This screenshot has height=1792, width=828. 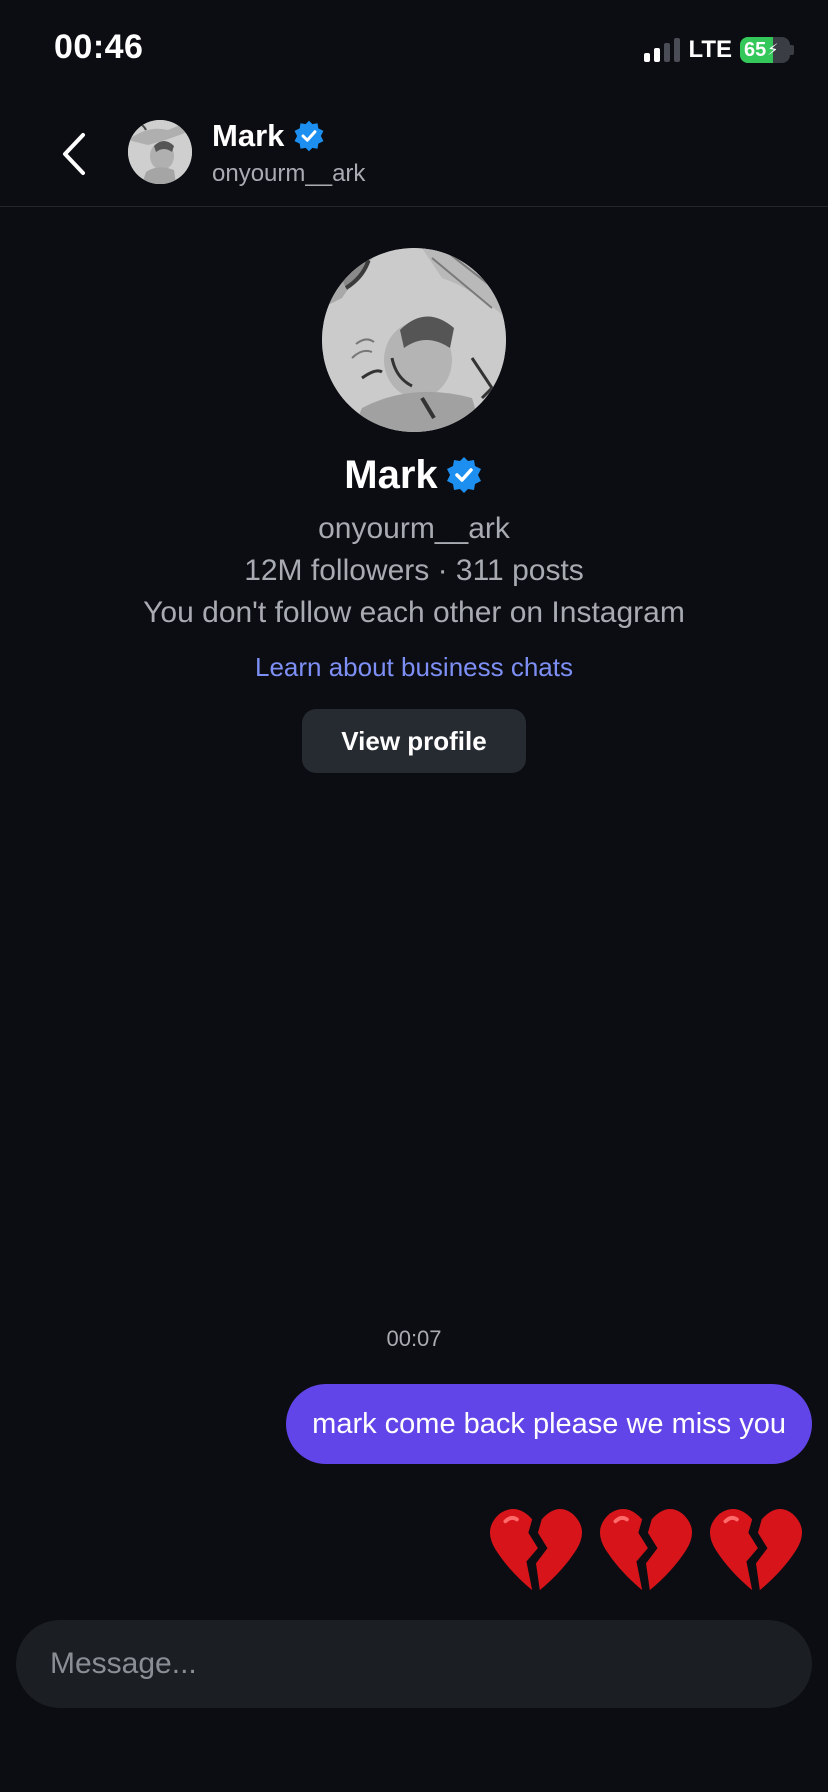 I want to click on chat-header: Mark onyourm__ark, so click(x=414, y=153).